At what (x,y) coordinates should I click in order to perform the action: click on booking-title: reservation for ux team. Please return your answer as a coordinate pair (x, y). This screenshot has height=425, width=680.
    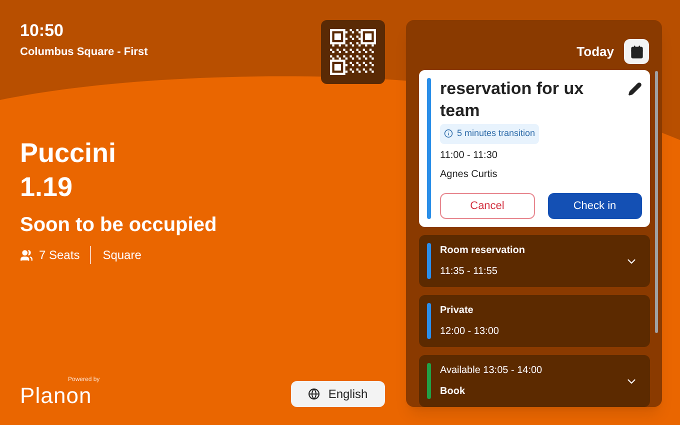
    Looking at the image, I should click on (512, 100).